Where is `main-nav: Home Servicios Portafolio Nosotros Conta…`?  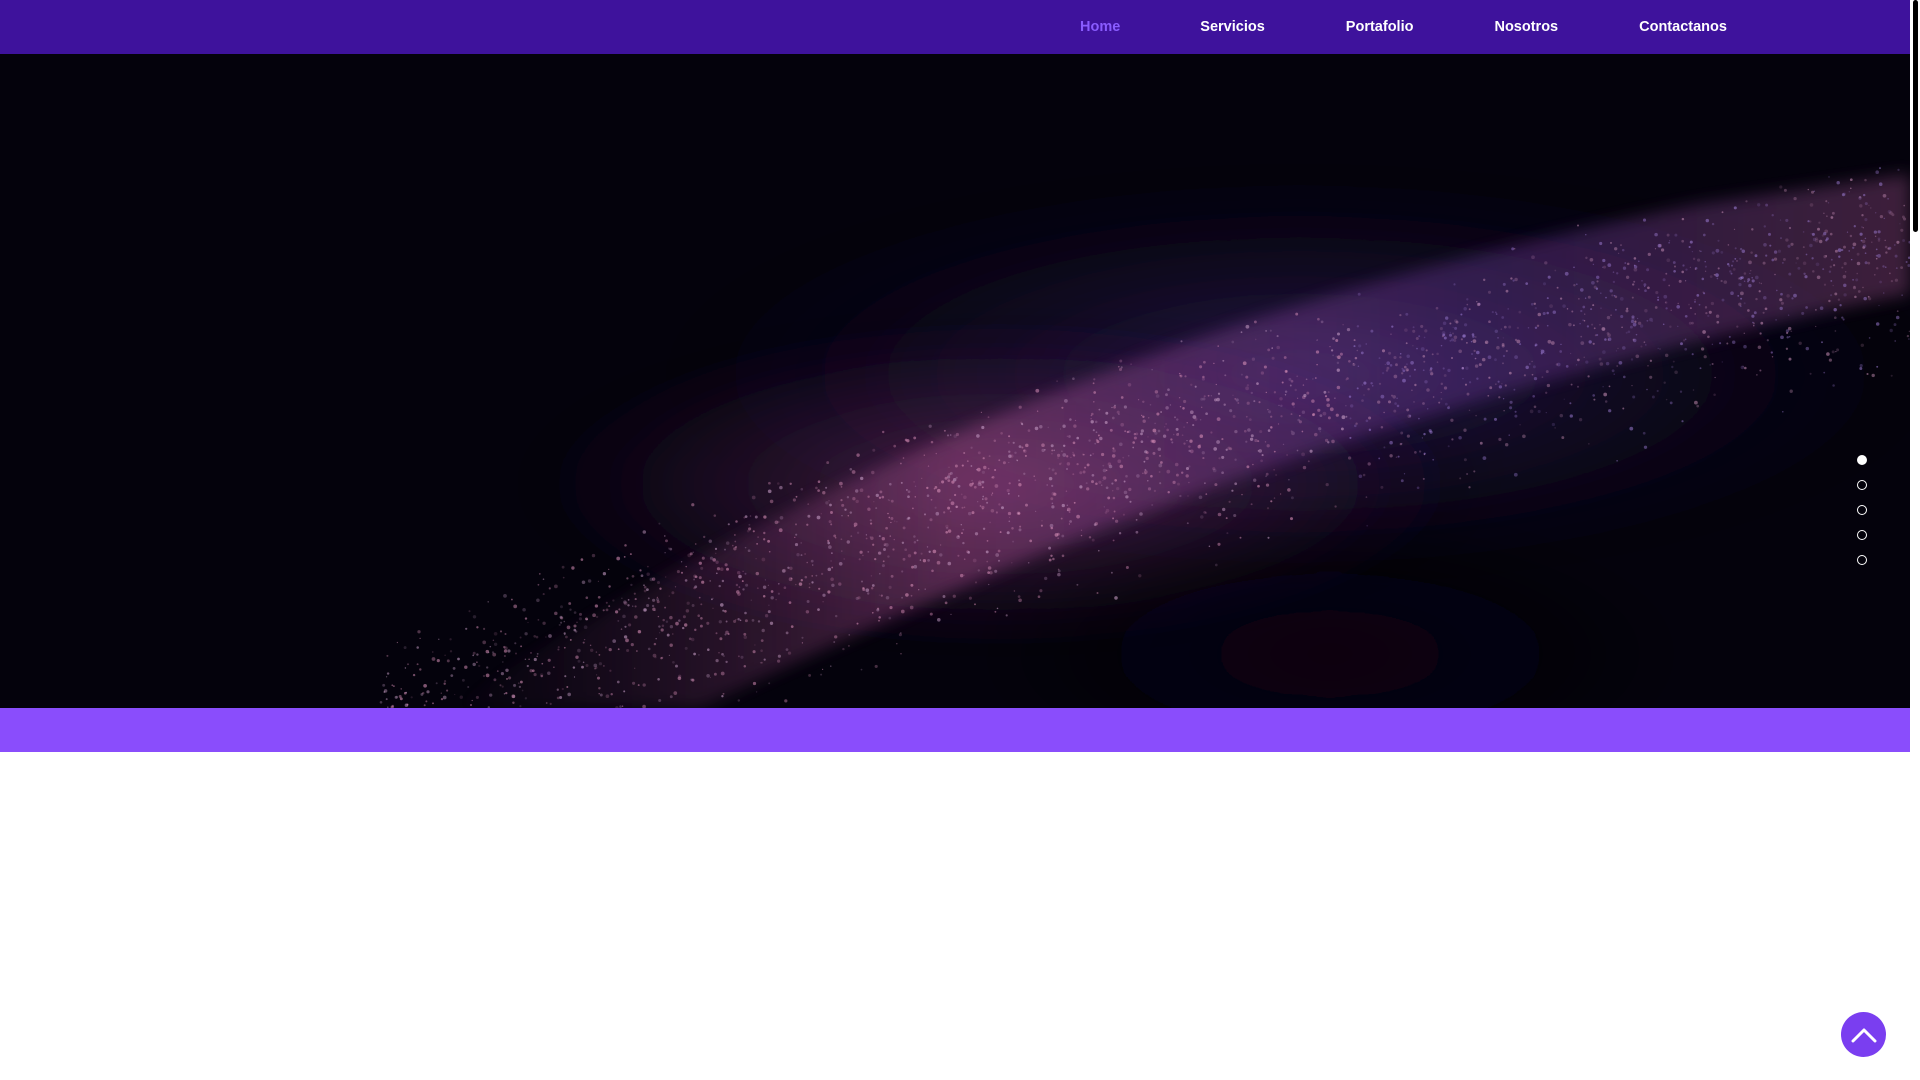
main-nav: Home Servicios Portafolio Nosotros Conta… is located at coordinates (1382, 27).